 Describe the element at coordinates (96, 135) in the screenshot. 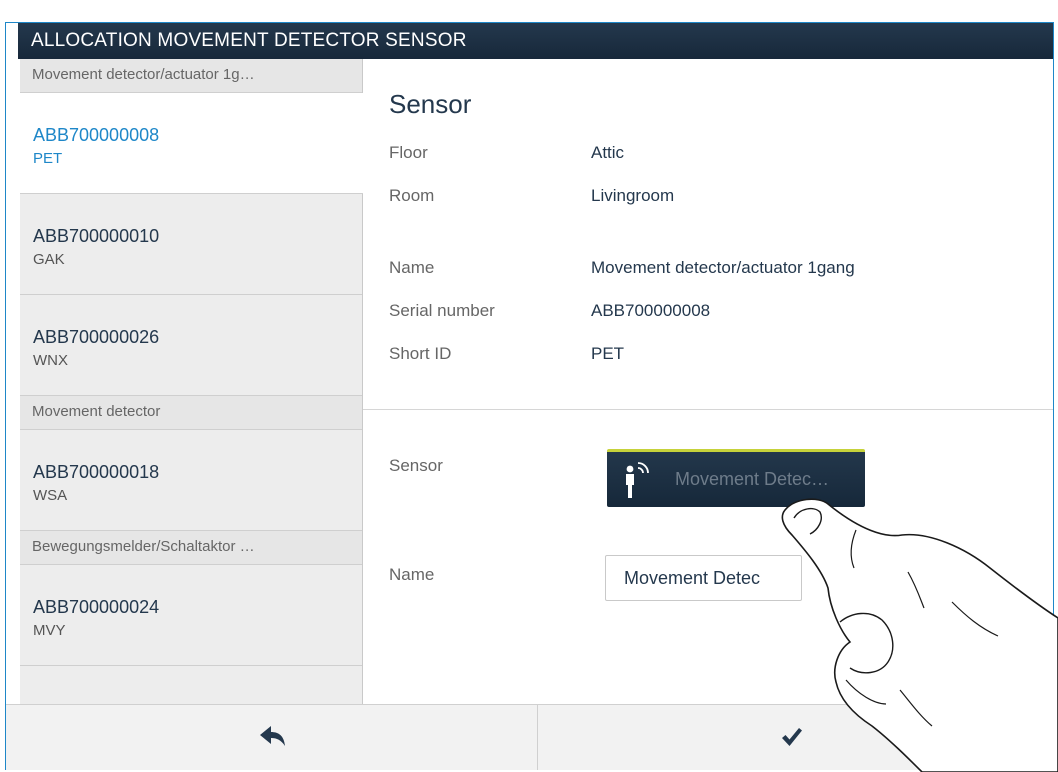

I see `item-serial: ABB700000008` at that location.